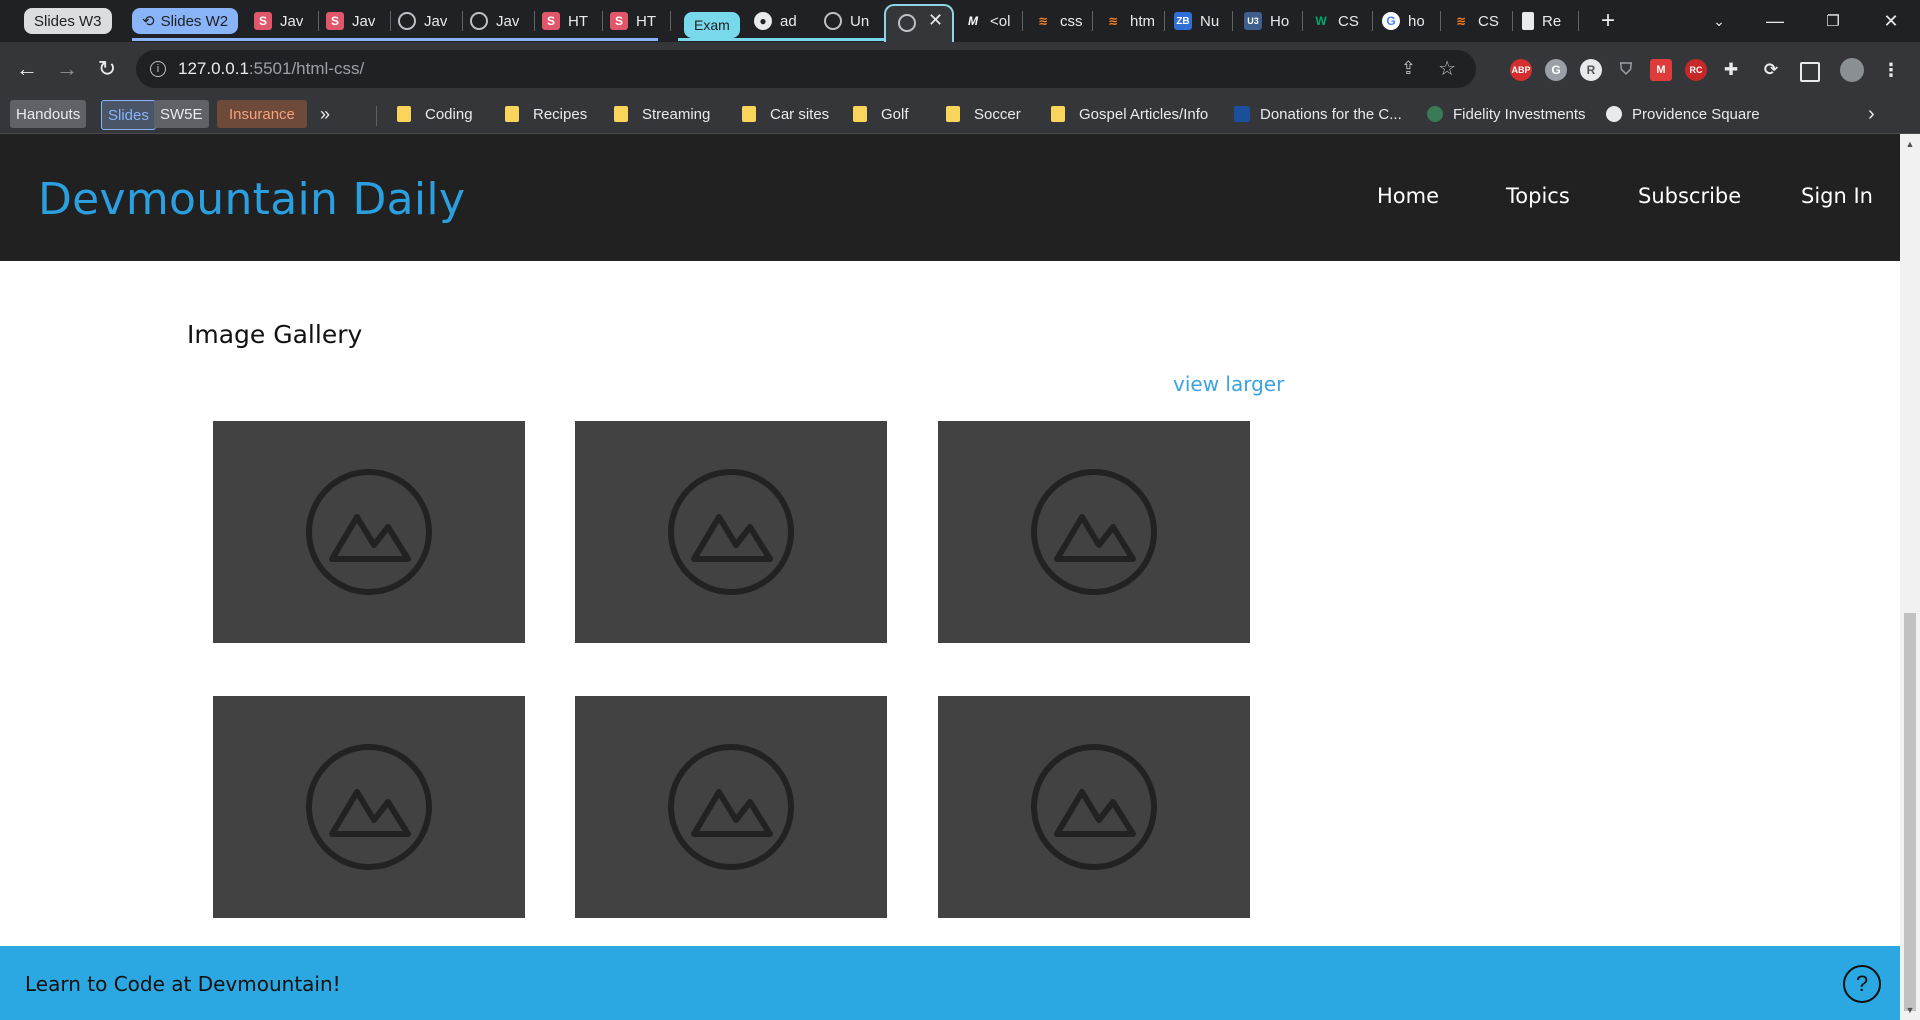 Image resolution: width=1920 pixels, height=1020 pixels. What do you see at coordinates (158, 69) in the screenshot?
I see `site-info-icon: i` at bounding box center [158, 69].